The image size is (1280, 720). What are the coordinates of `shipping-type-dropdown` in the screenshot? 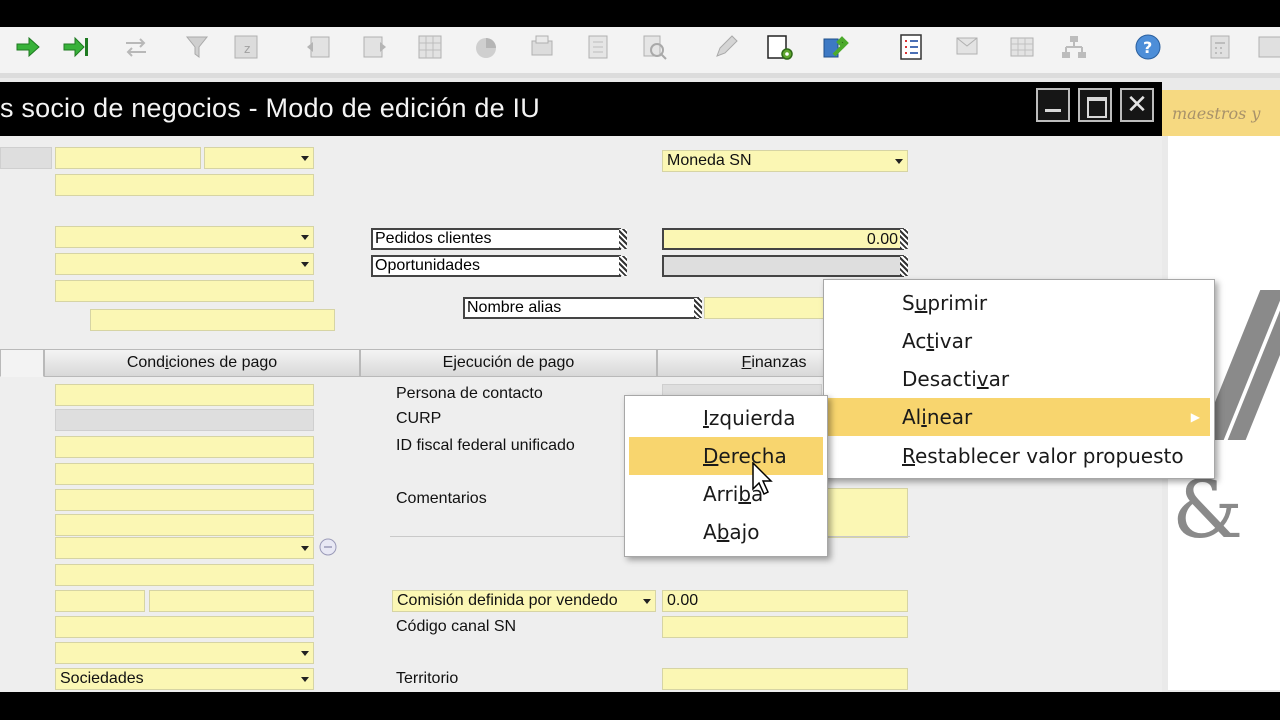 It's located at (184, 548).